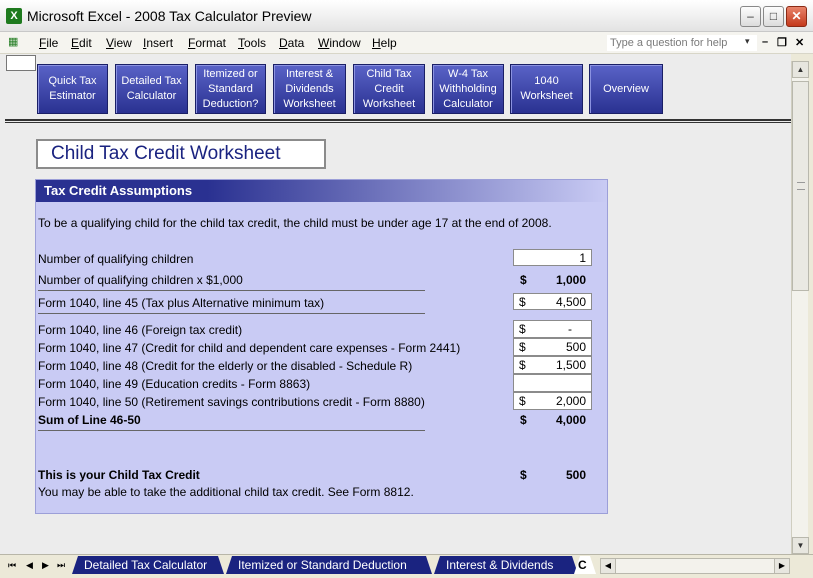 Image resolution: width=813 pixels, height=578 pixels. I want to click on times-1000-currency: $, so click(523, 280).